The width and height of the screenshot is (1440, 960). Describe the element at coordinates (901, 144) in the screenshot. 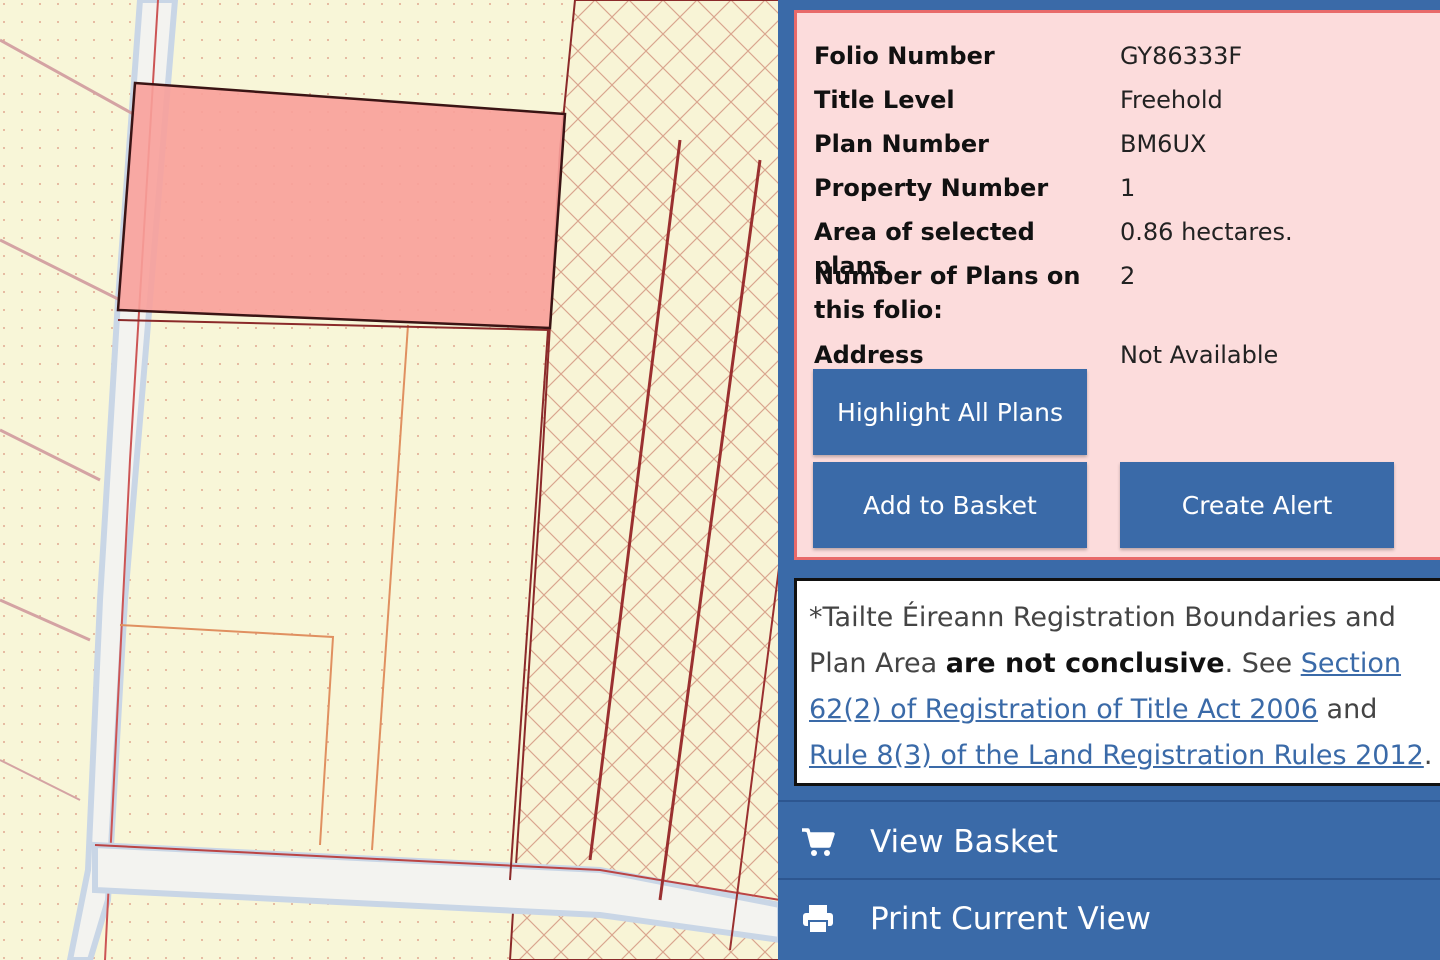

I see `field-label: Plan Number` at that location.